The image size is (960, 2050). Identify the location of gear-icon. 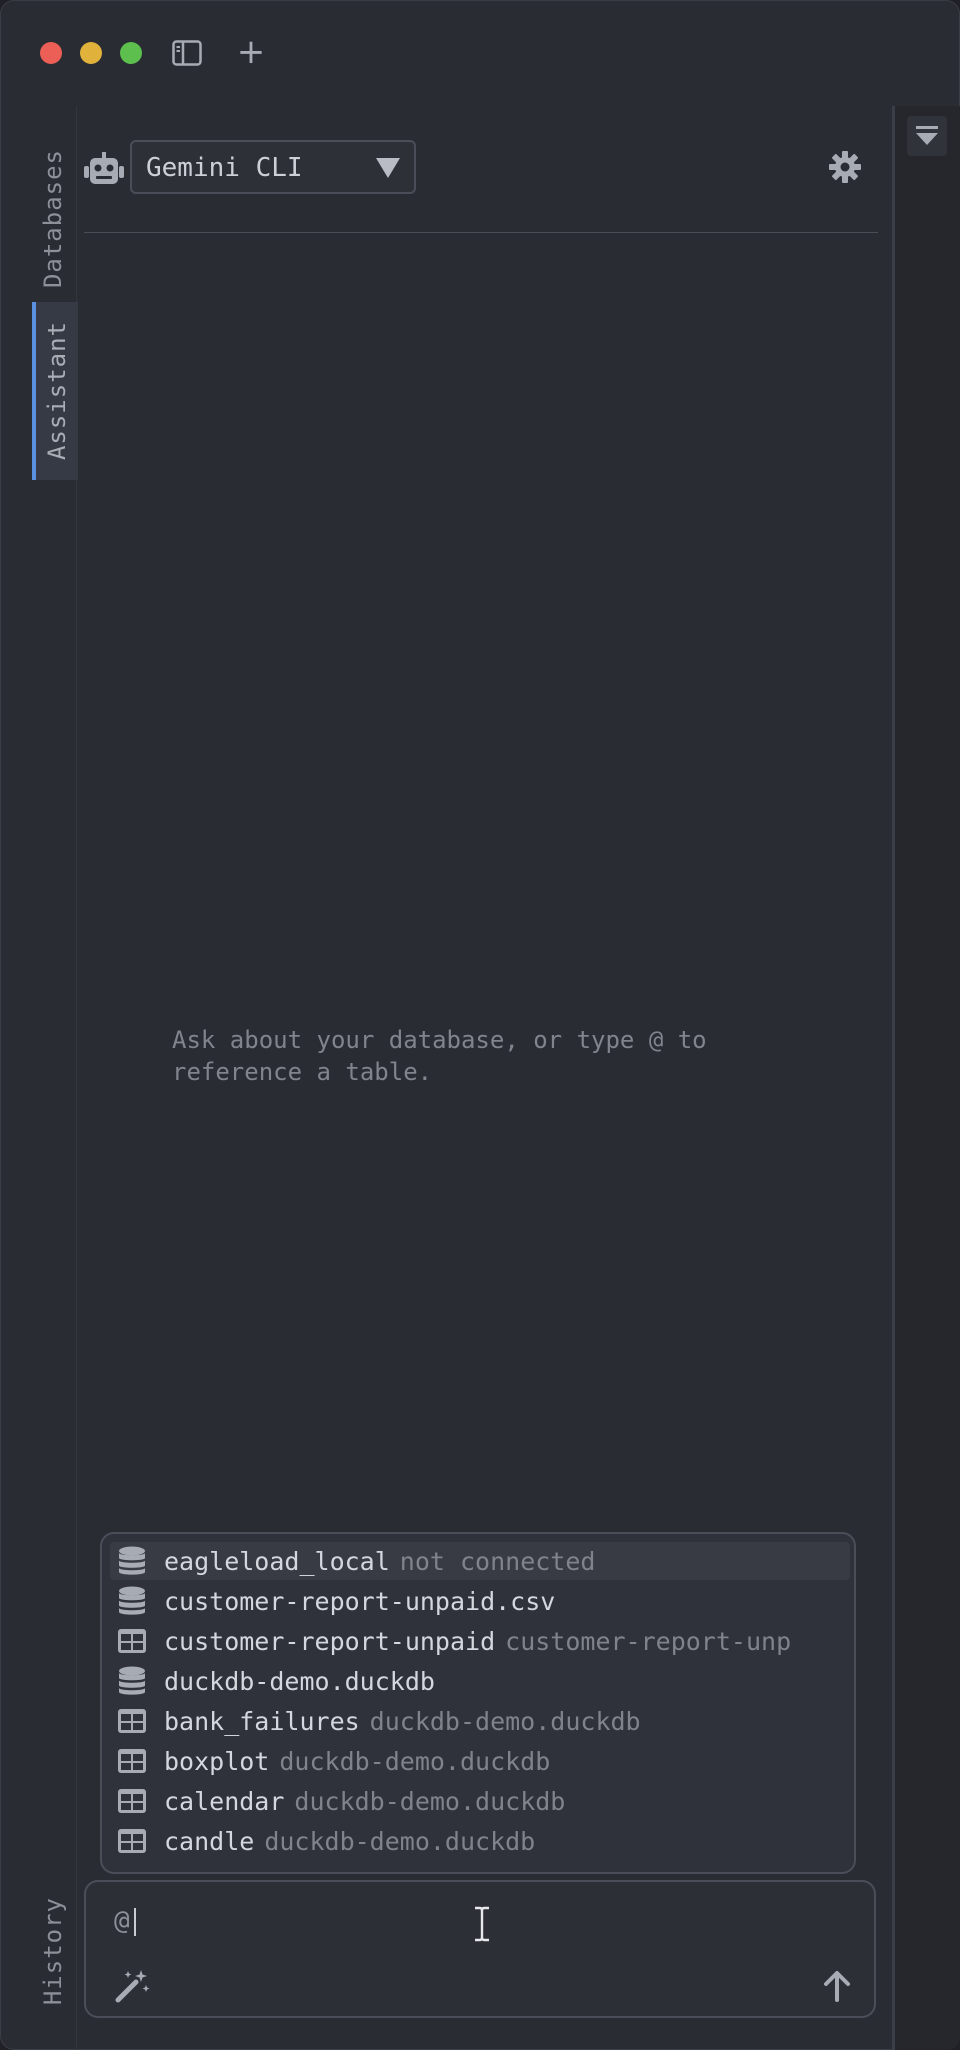
(845, 167).